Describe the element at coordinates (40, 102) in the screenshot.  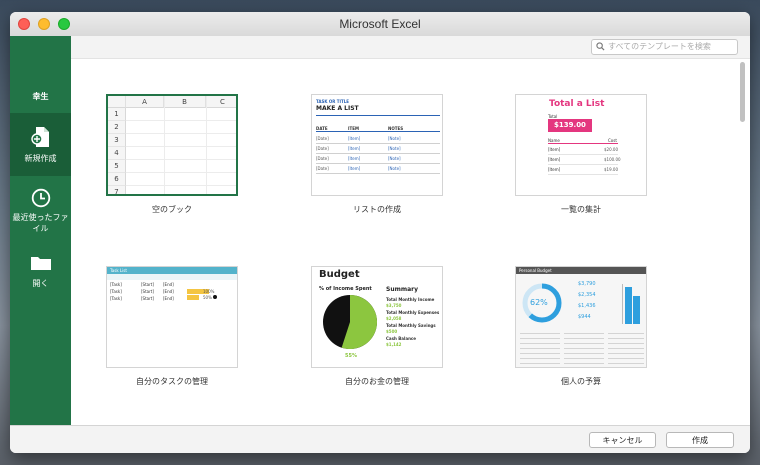
I see `sidebar-item-account: 幸生` at that location.